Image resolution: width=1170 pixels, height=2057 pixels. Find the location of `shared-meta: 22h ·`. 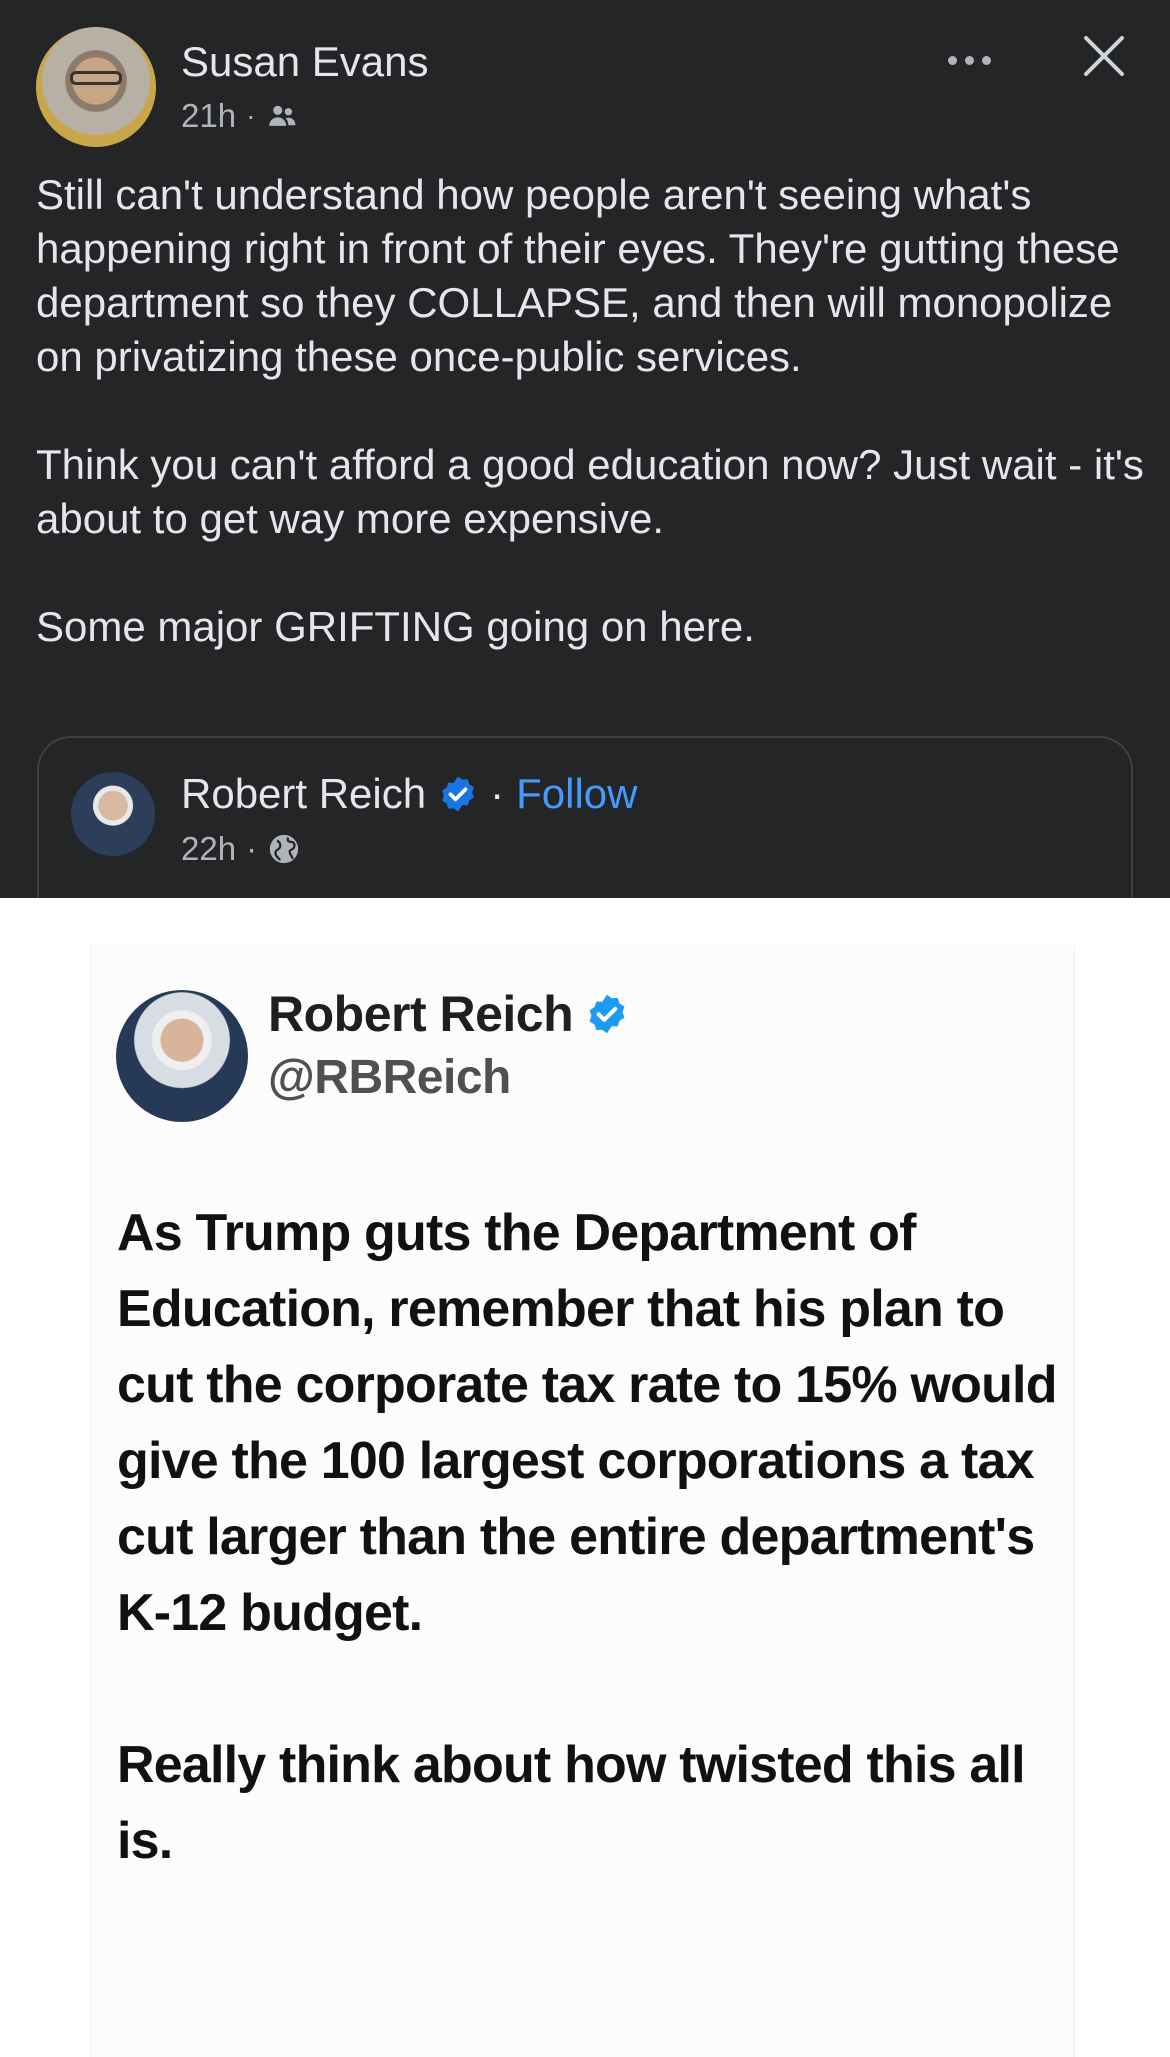

shared-meta: 22h · is located at coordinates (241, 849).